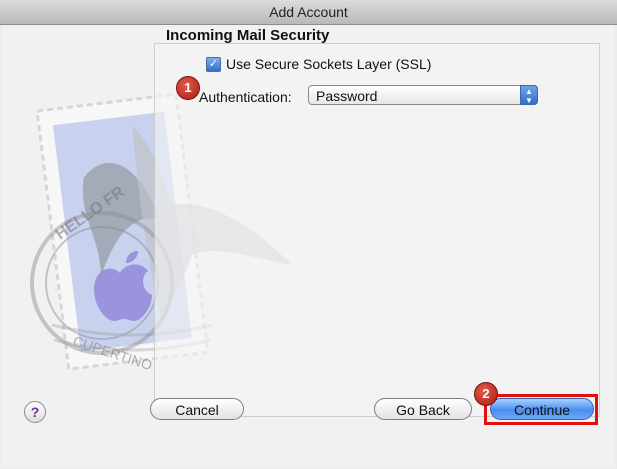 This screenshot has width=617, height=469. What do you see at coordinates (188, 88) in the screenshot?
I see `step-badge-1: 1` at bounding box center [188, 88].